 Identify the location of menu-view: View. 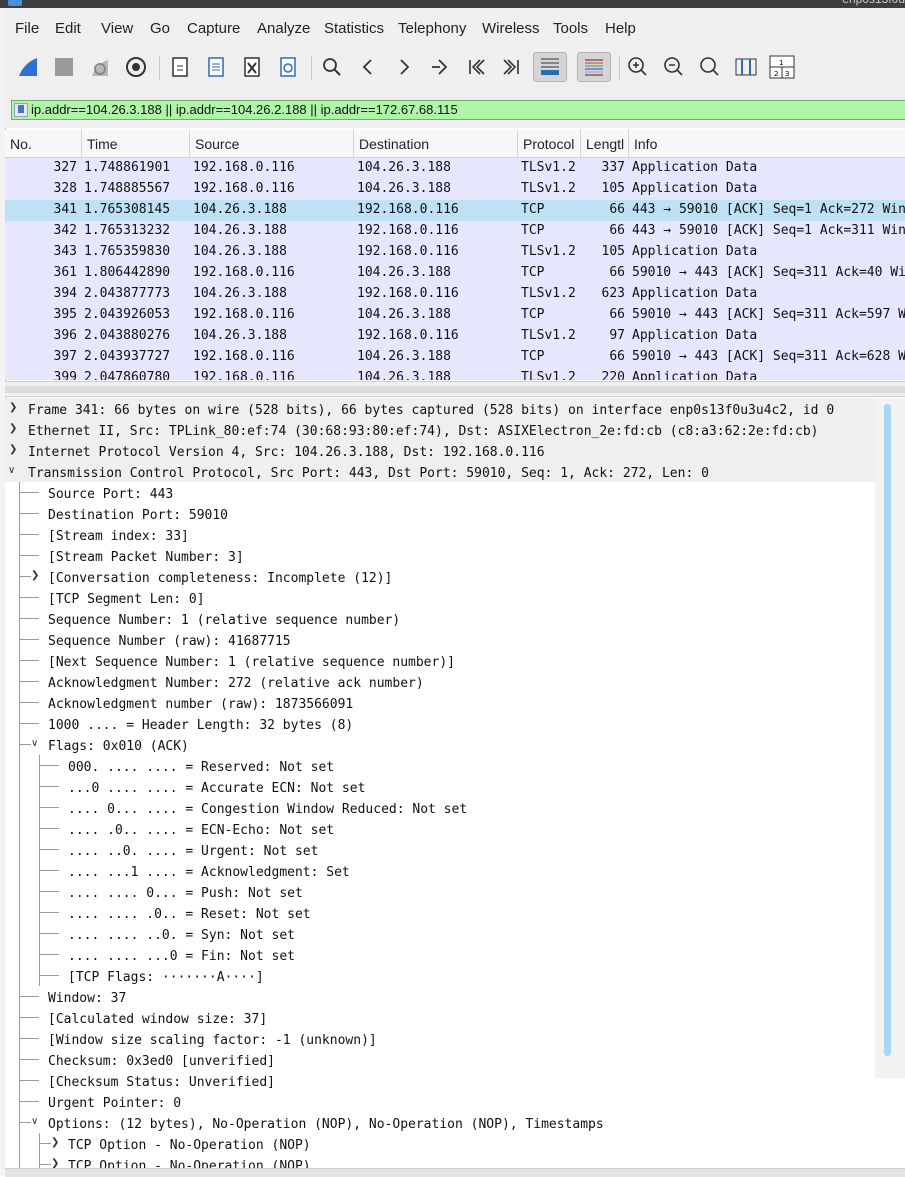
(117, 28).